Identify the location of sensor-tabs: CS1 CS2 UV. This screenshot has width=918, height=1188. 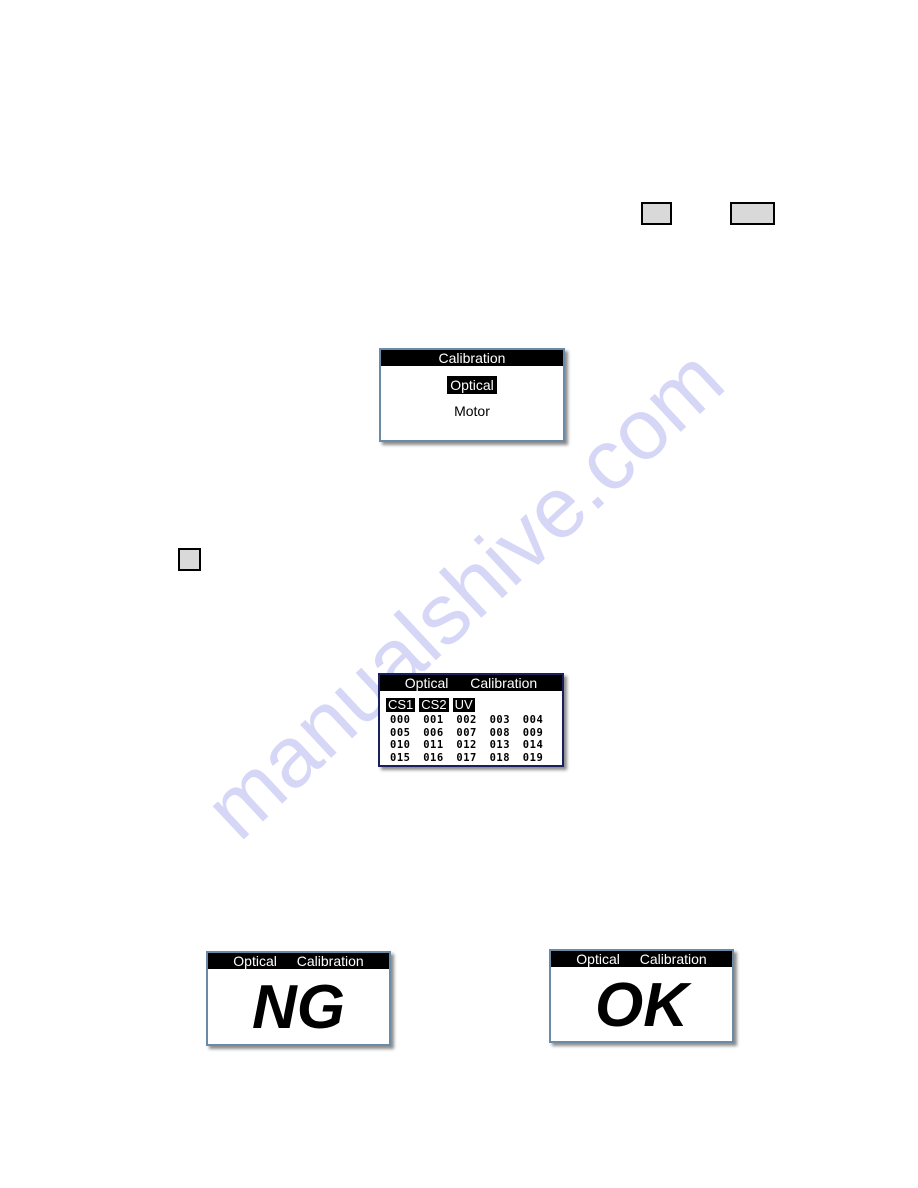
(430, 705).